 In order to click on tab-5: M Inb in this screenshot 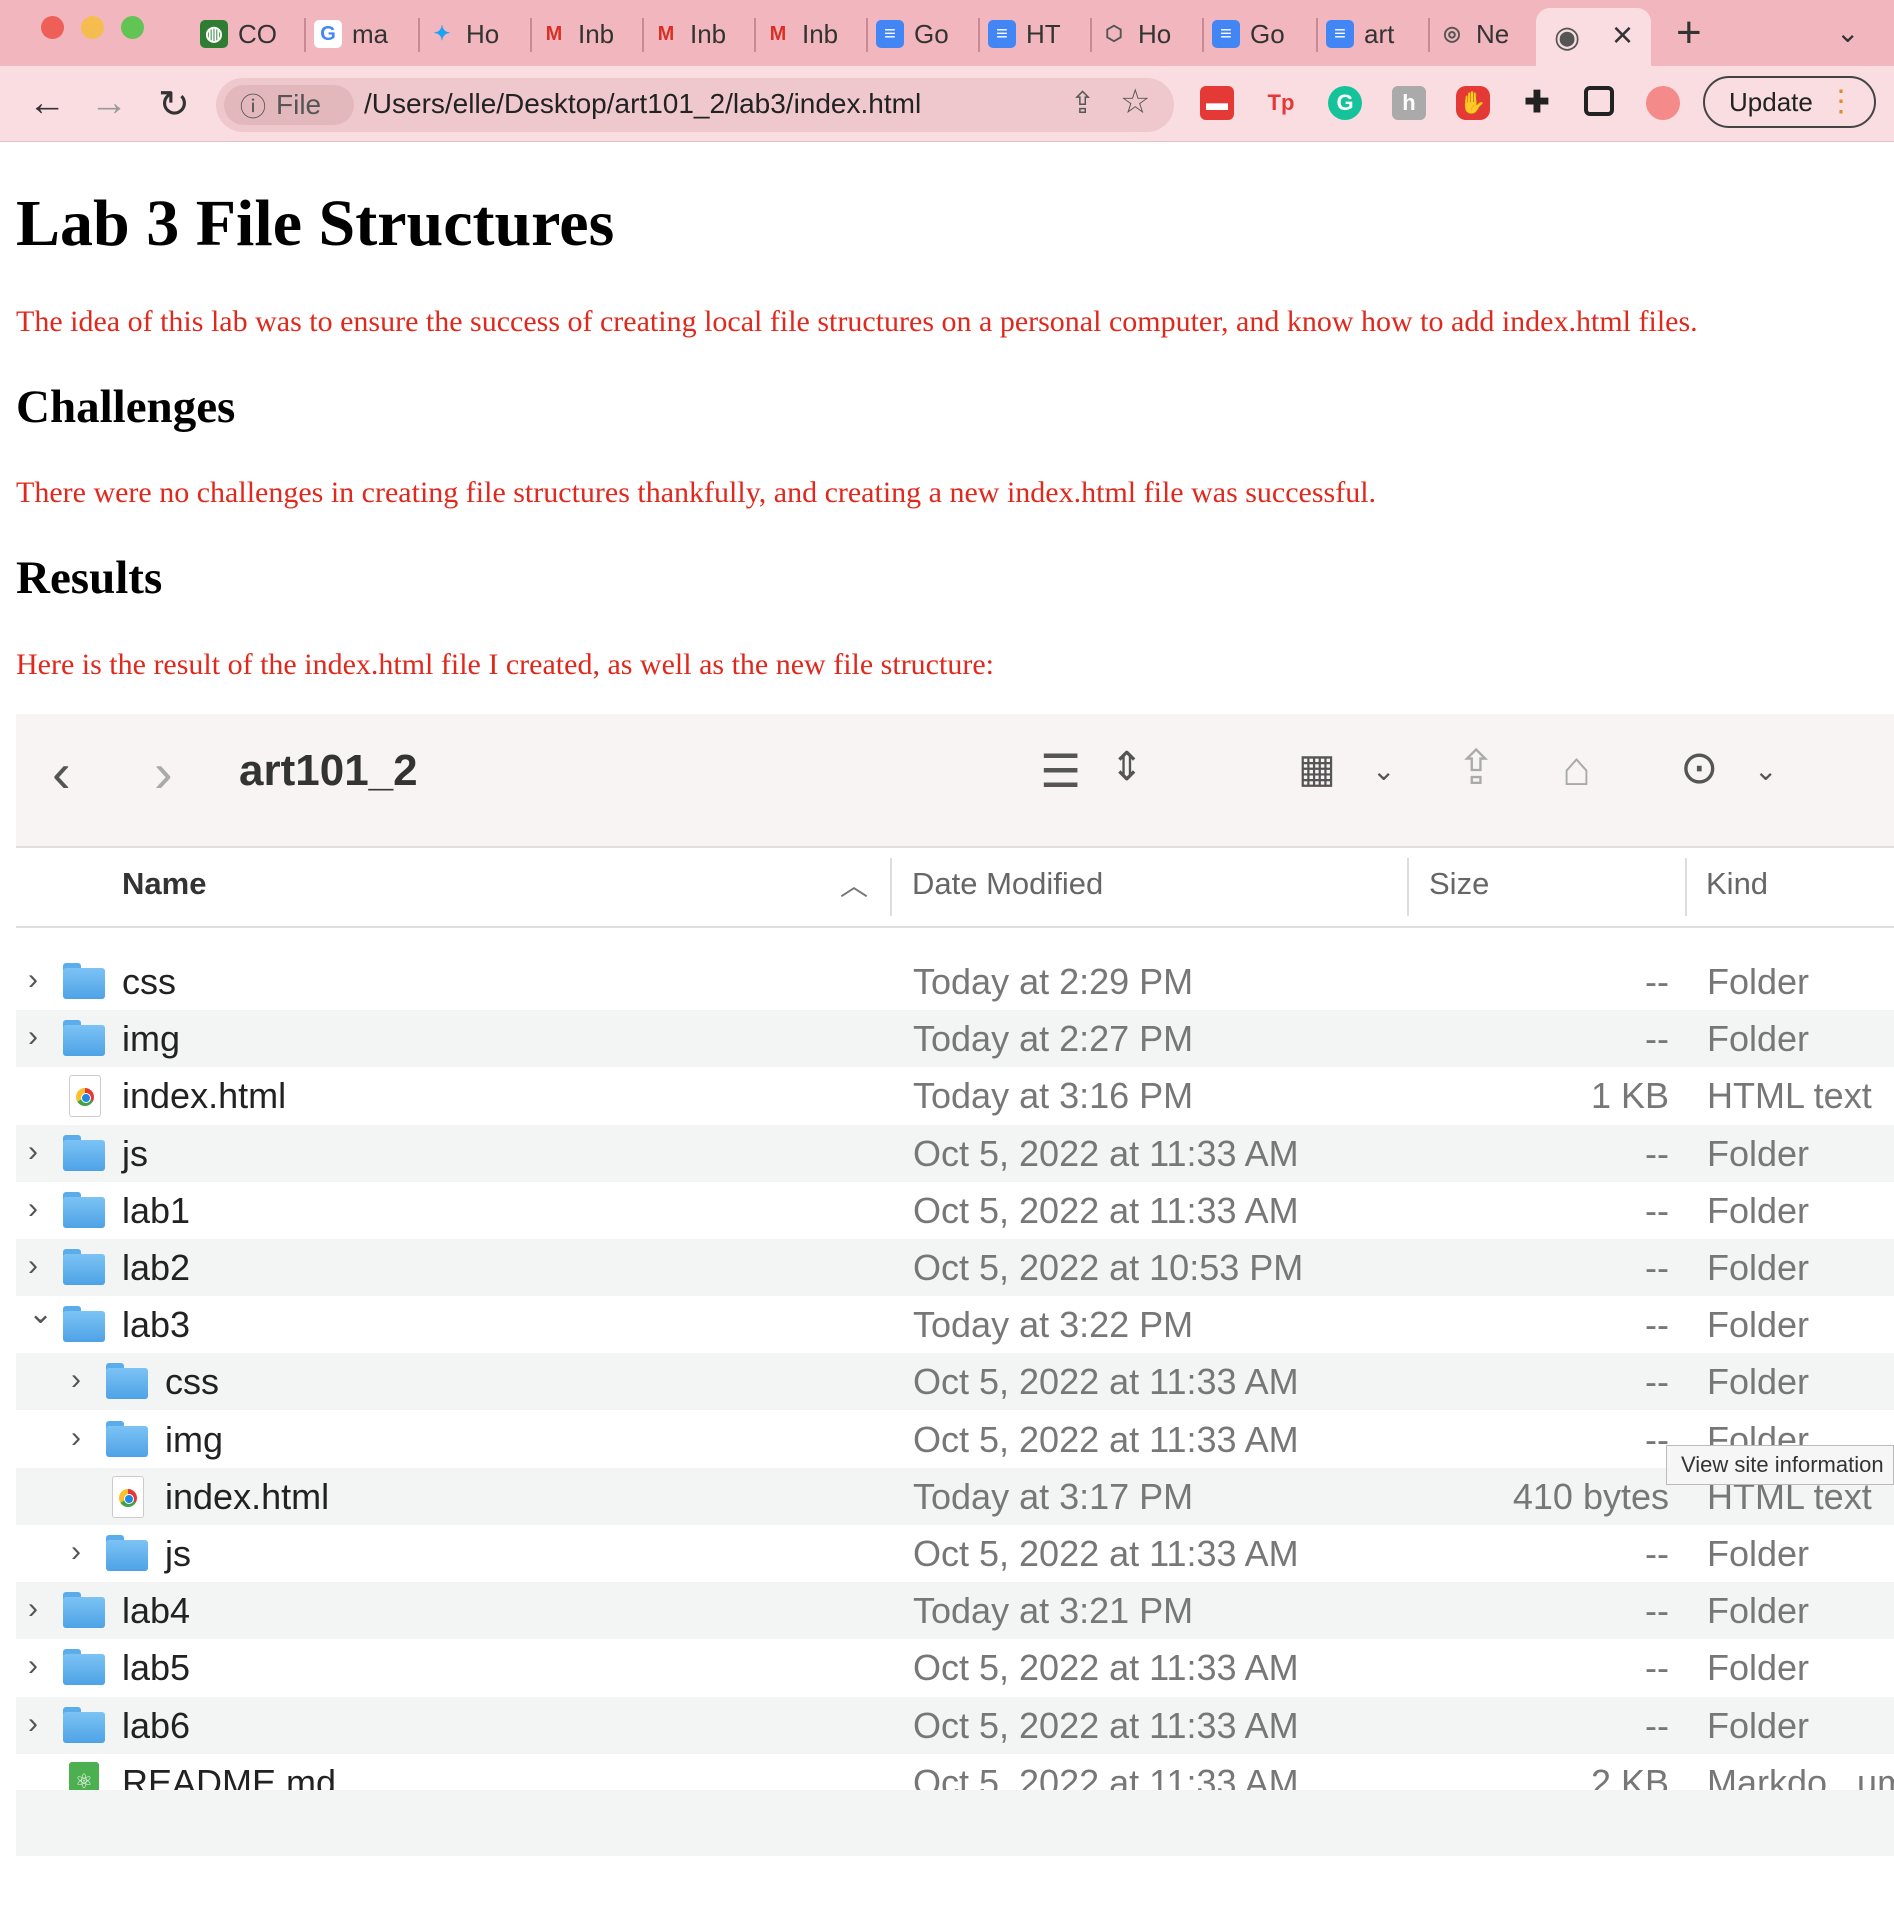, I will do `click(801, 34)`.